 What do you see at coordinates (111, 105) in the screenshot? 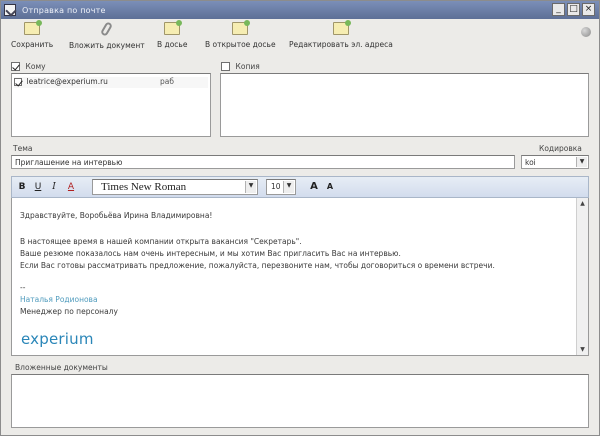
I see `to-list: leatrice@experium.ru раб` at bounding box center [111, 105].